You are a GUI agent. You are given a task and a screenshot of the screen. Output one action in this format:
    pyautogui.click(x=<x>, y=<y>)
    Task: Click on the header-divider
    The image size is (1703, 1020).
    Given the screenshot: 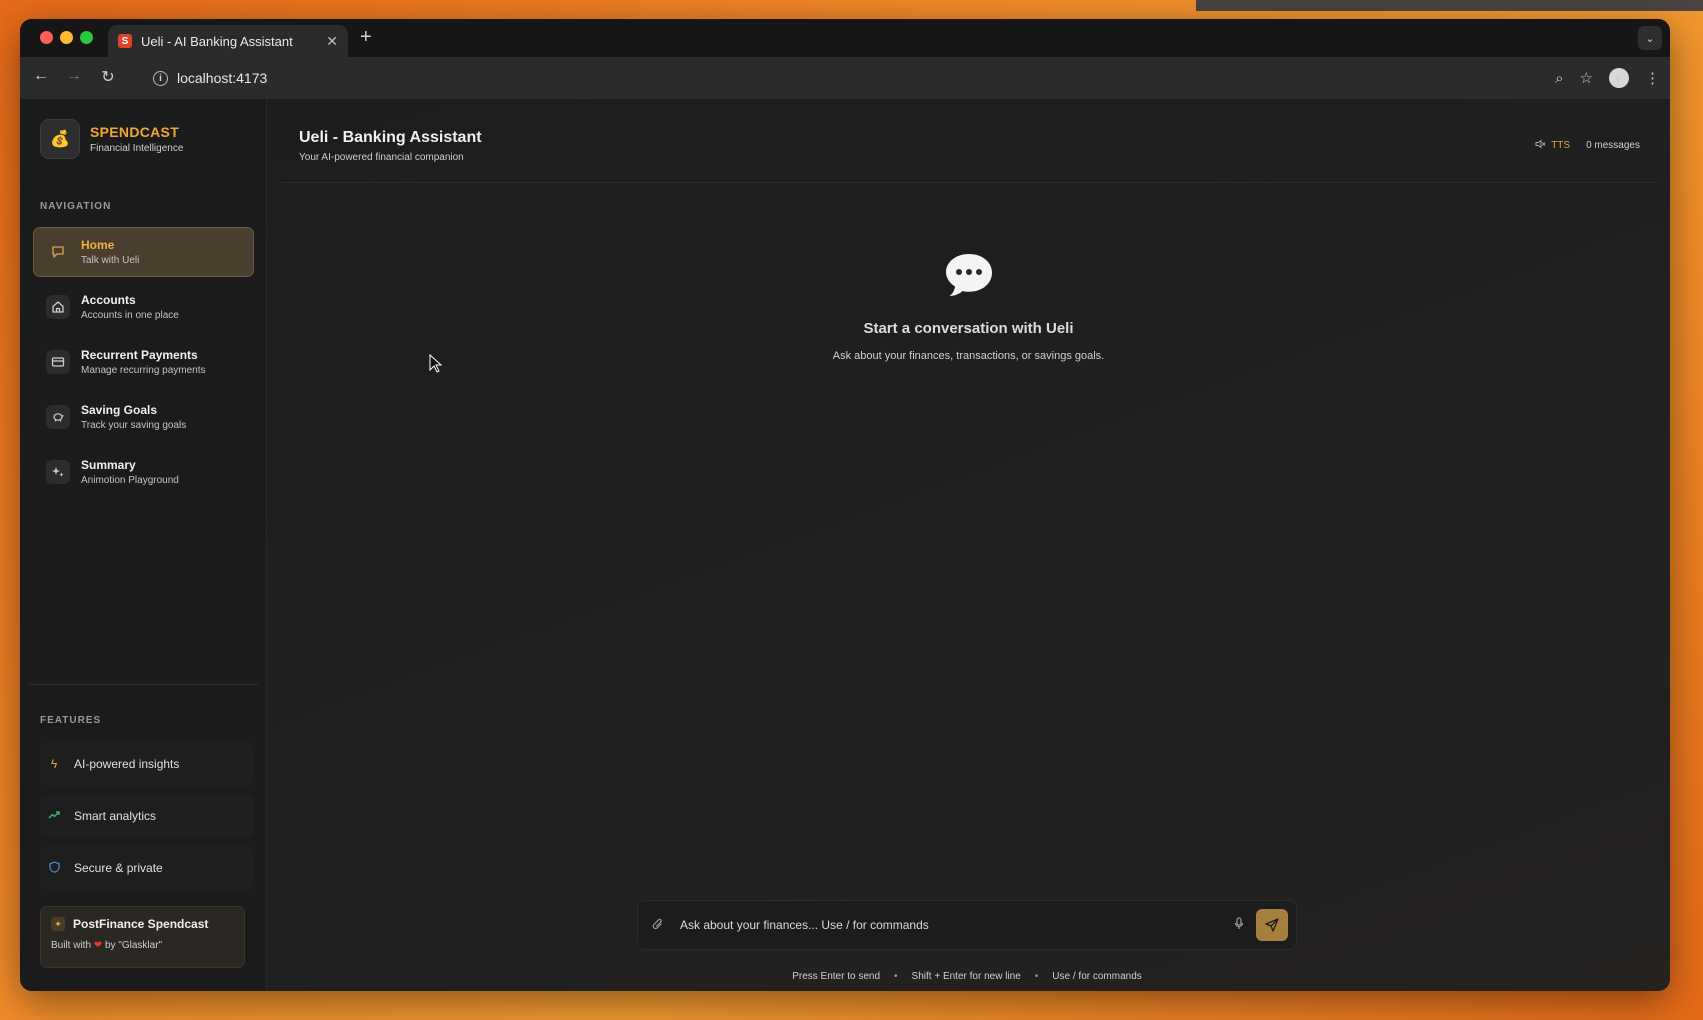 What is the action you would take?
    pyautogui.click(x=968, y=182)
    